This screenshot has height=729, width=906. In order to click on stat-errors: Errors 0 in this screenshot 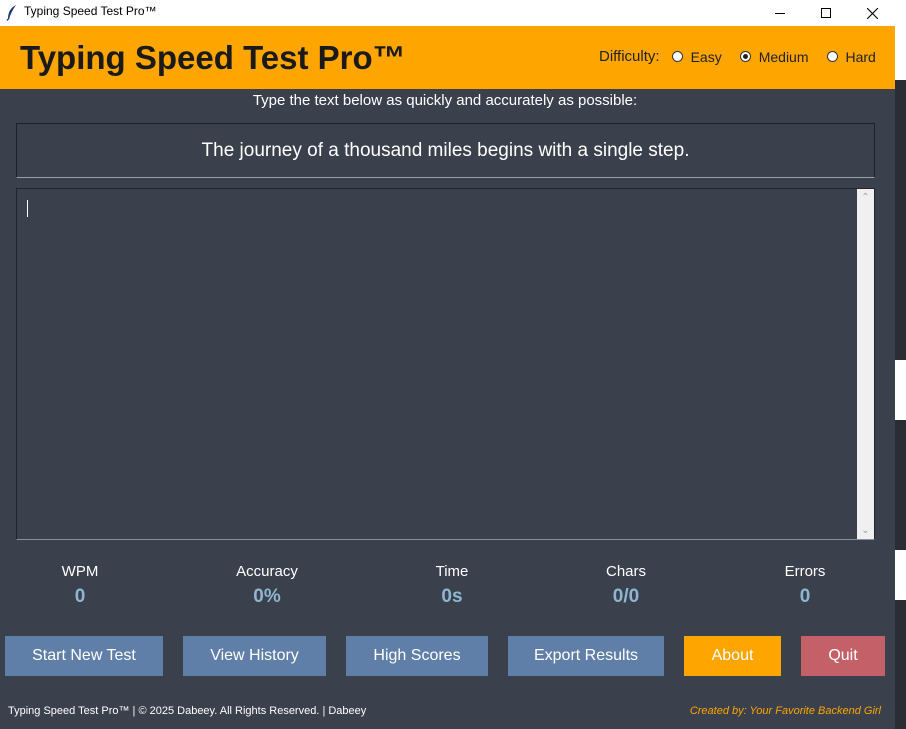, I will do `click(805, 585)`.